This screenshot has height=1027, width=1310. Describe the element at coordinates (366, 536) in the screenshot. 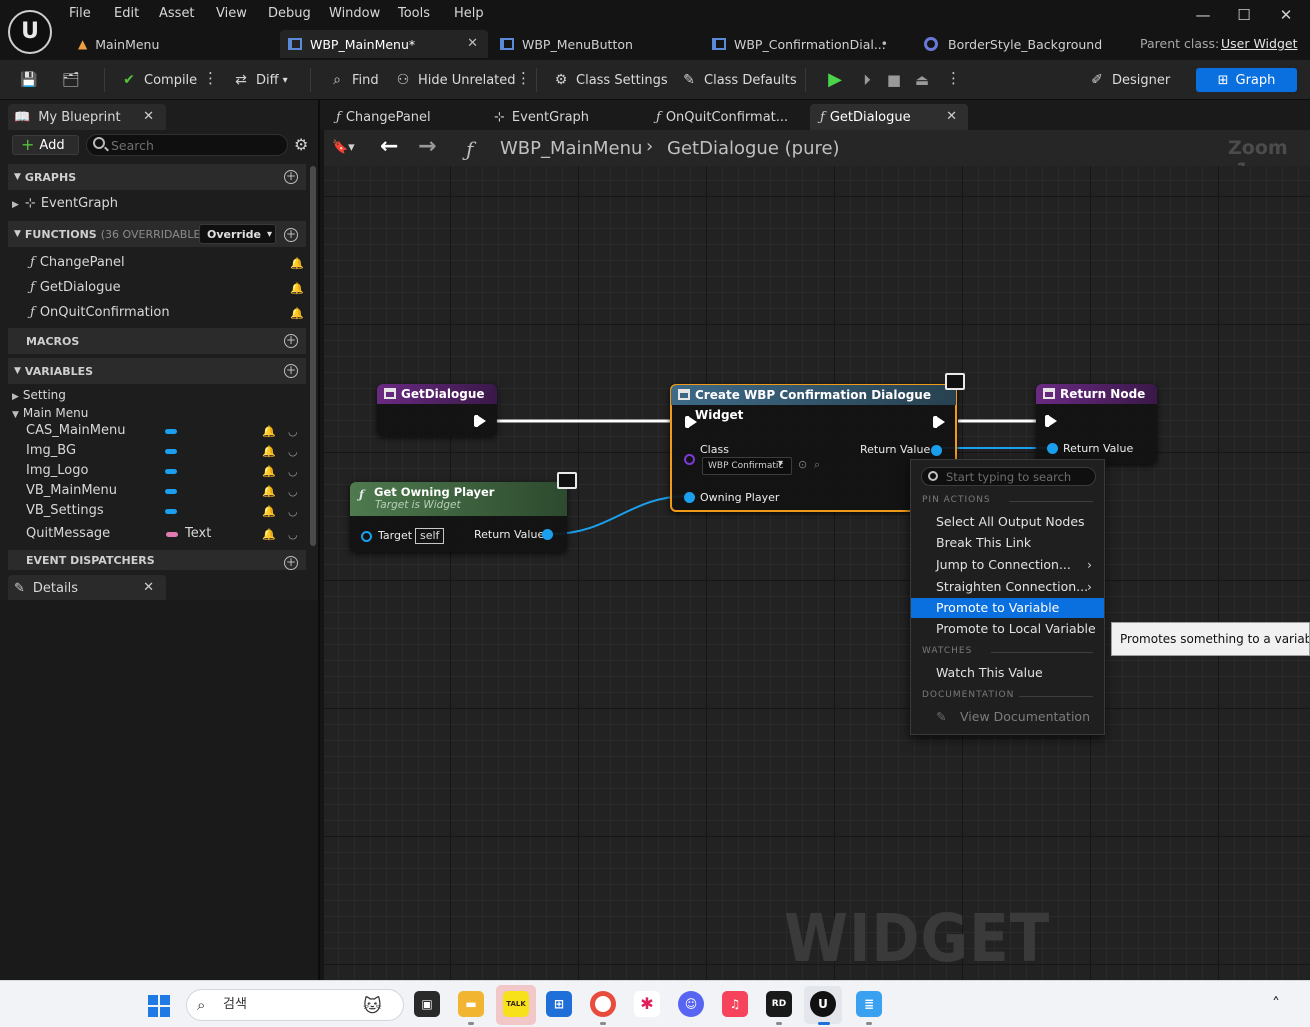

I see `target-pin` at that location.